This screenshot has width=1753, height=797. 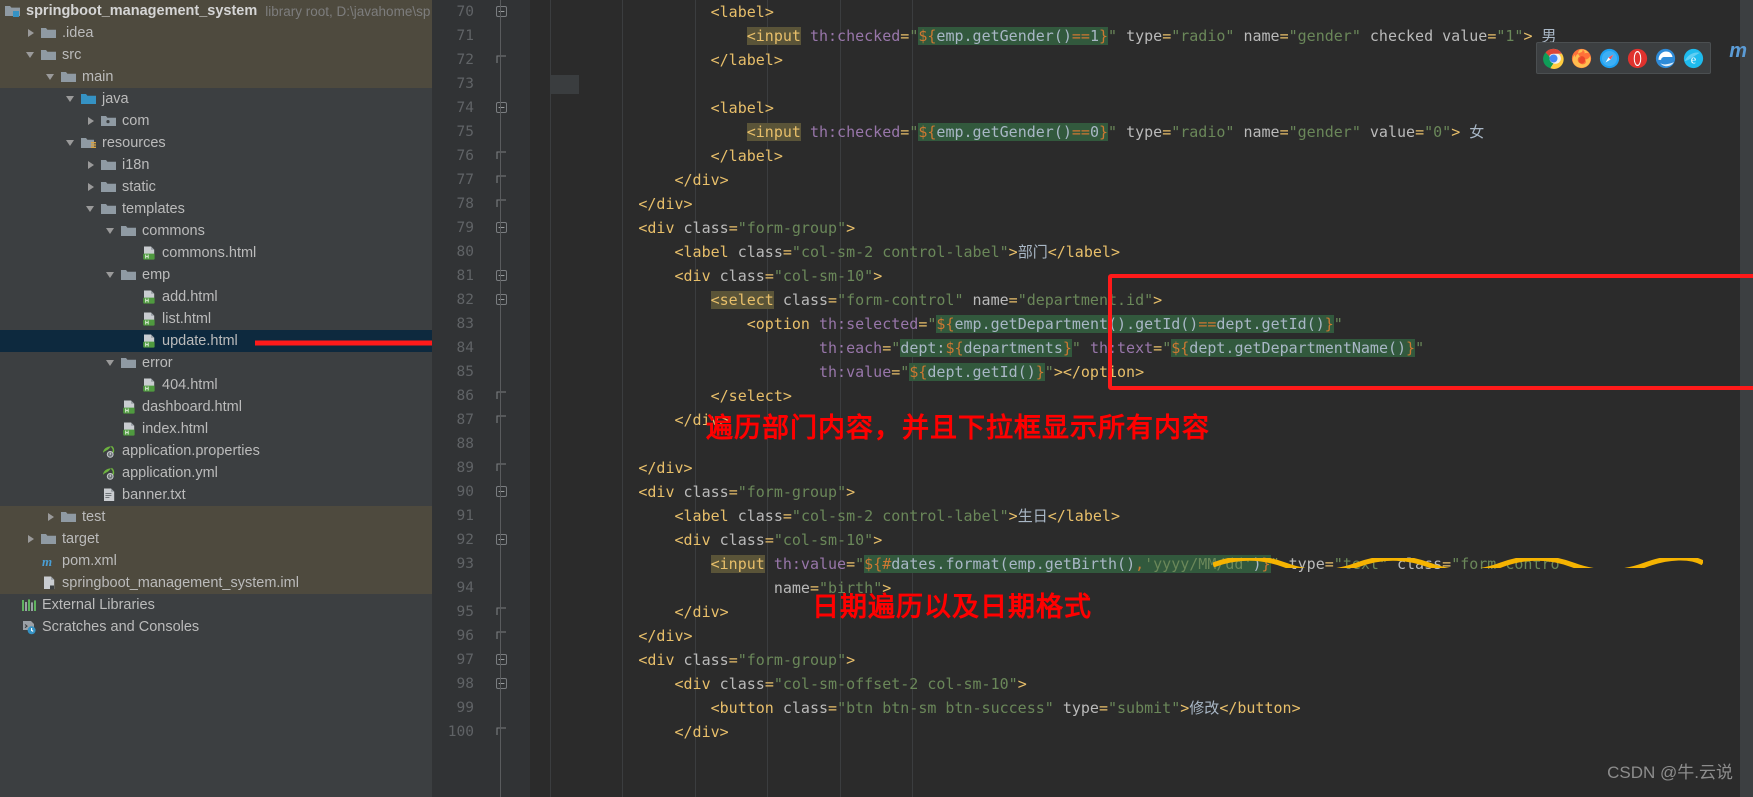 I want to click on safari-icon, so click(x=1609, y=58).